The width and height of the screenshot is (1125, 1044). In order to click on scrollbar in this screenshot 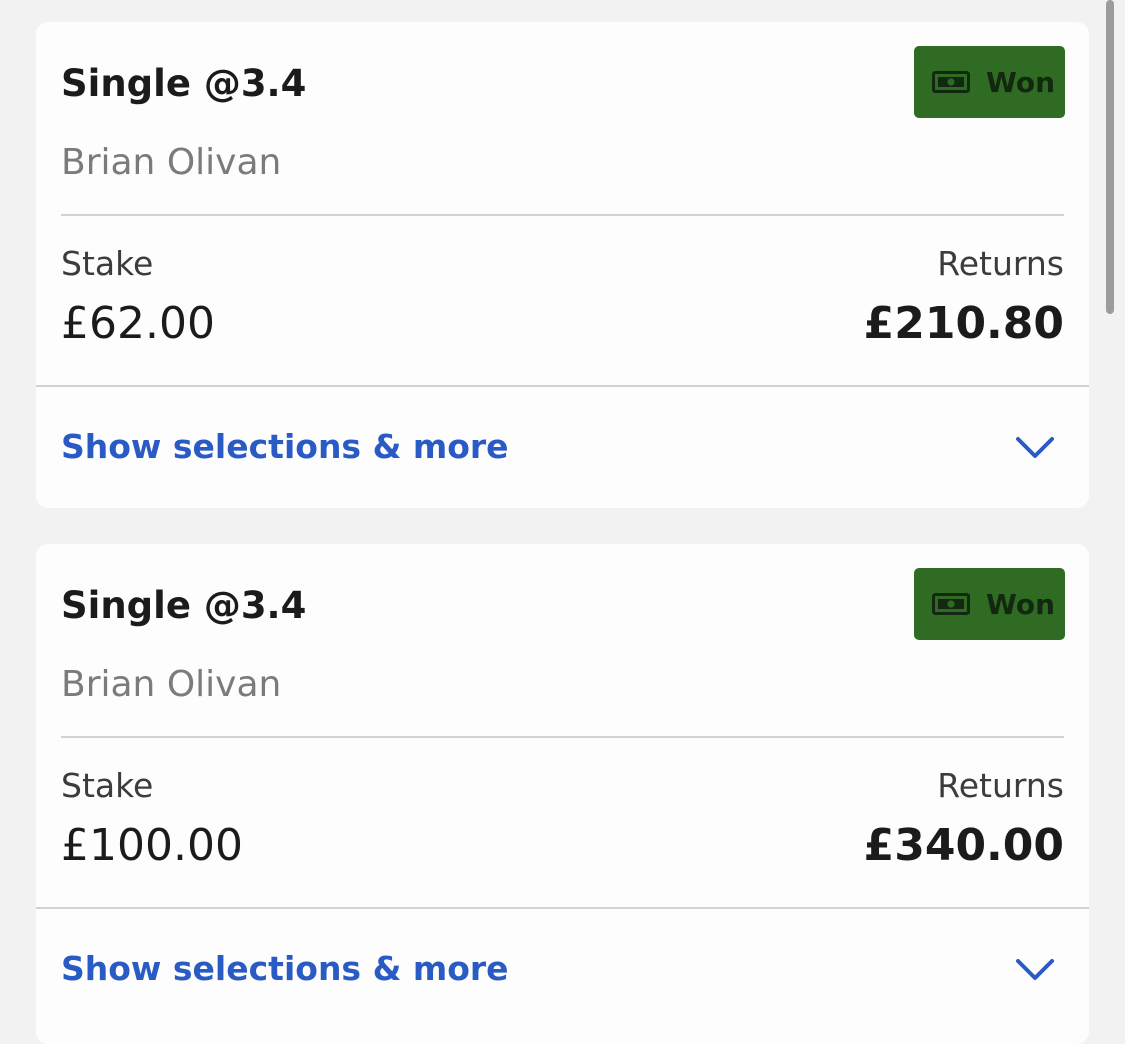, I will do `click(1110, 157)`.